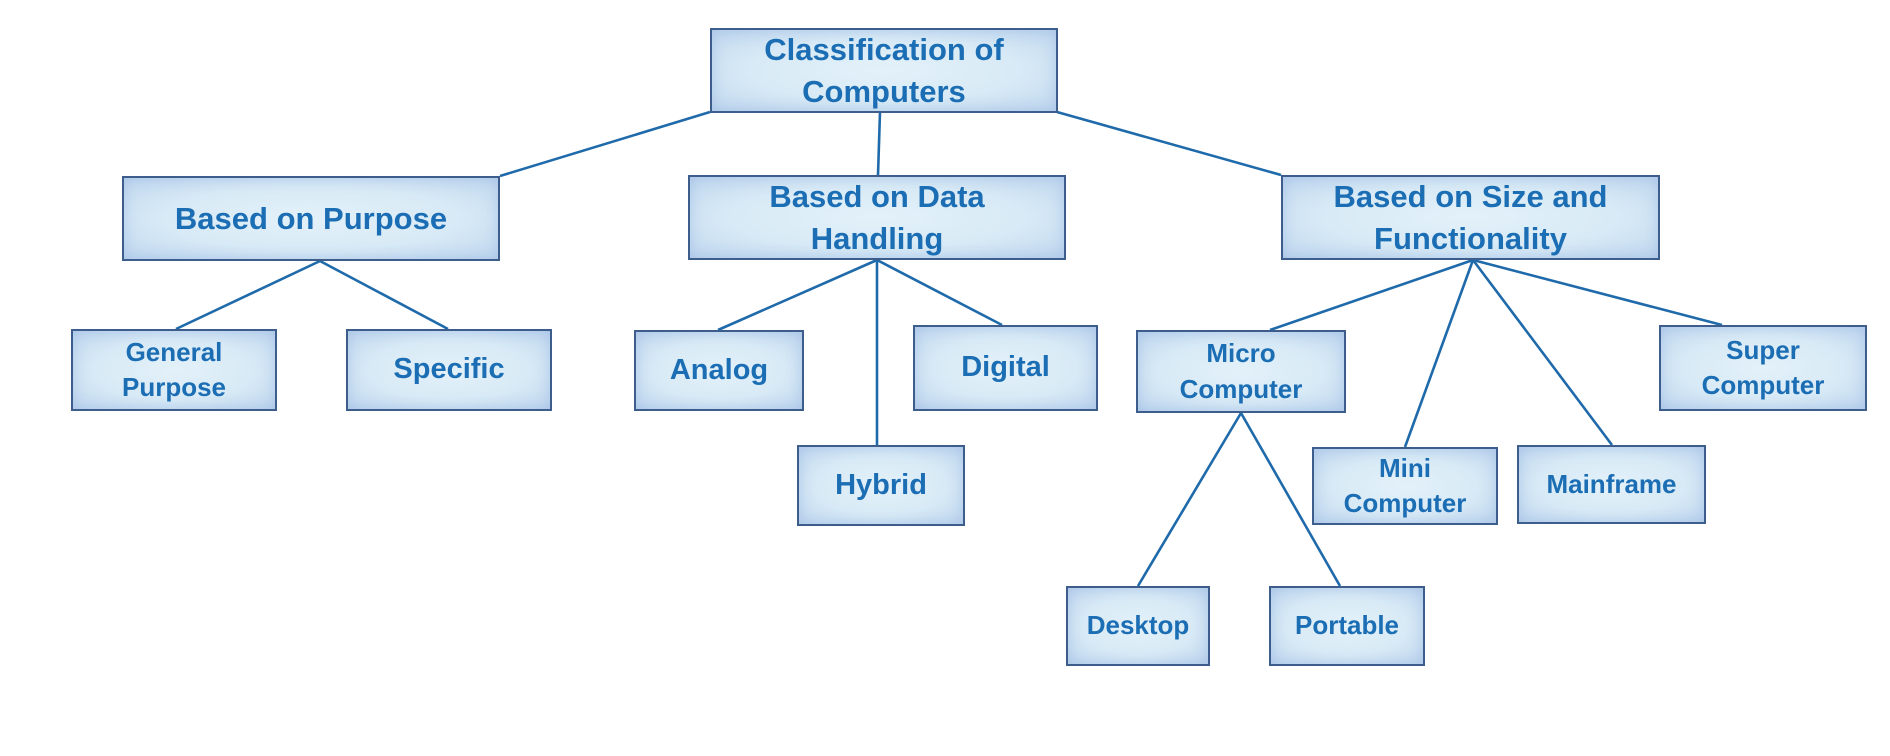  I want to click on node-portable: Portable, so click(1347, 626).